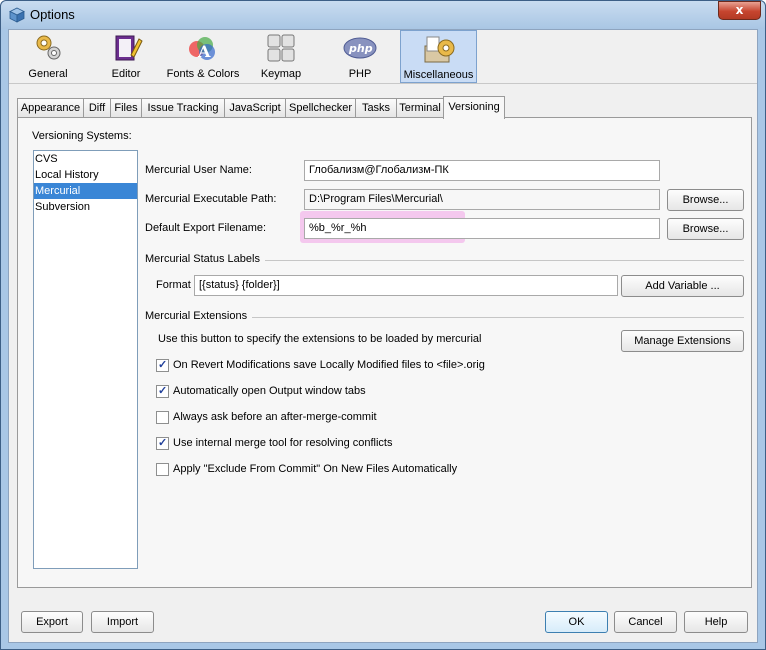 This screenshot has height=650, width=766. I want to click on category-general: General, so click(48, 56).